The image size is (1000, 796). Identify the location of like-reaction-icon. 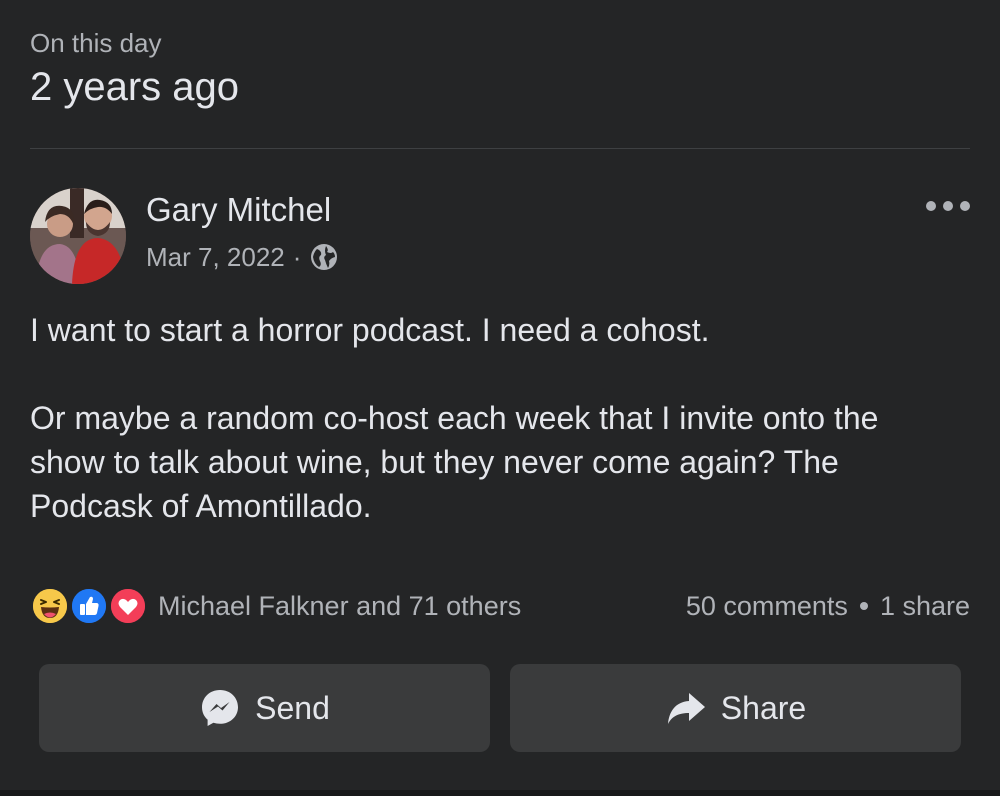
(89, 606).